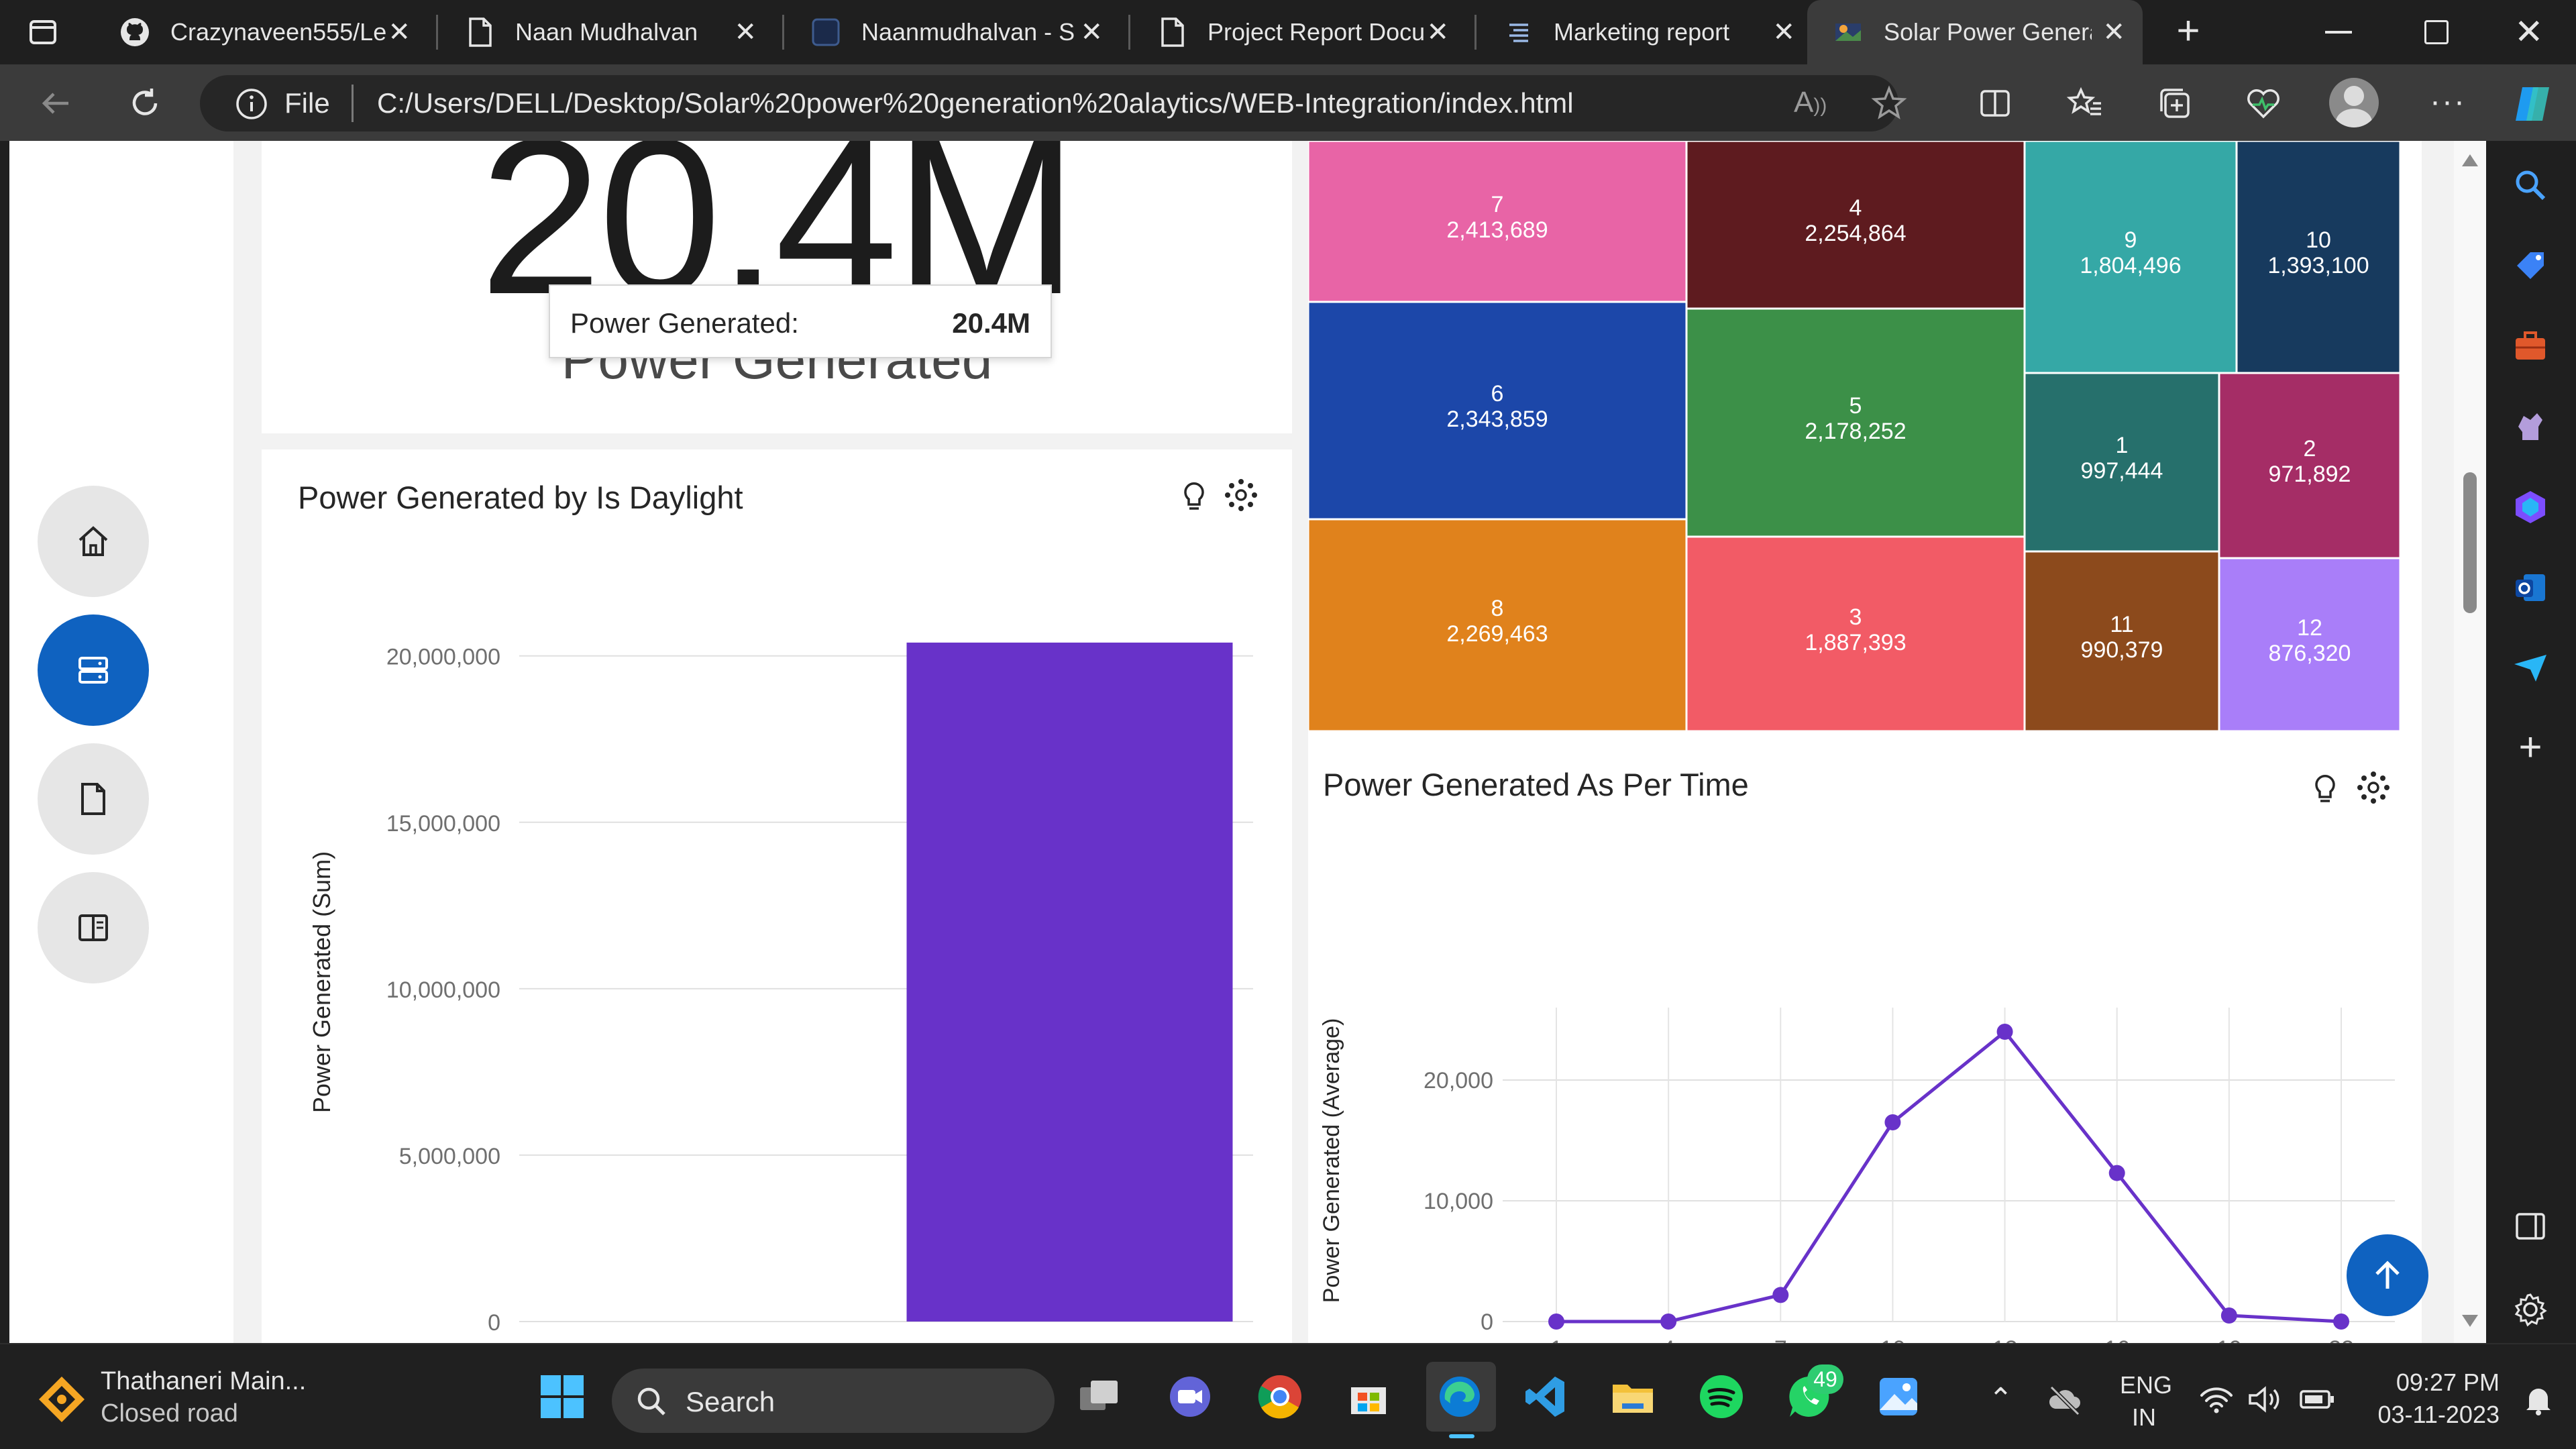 This screenshot has width=2576, height=1449. I want to click on database-icon, so click(93, 670).